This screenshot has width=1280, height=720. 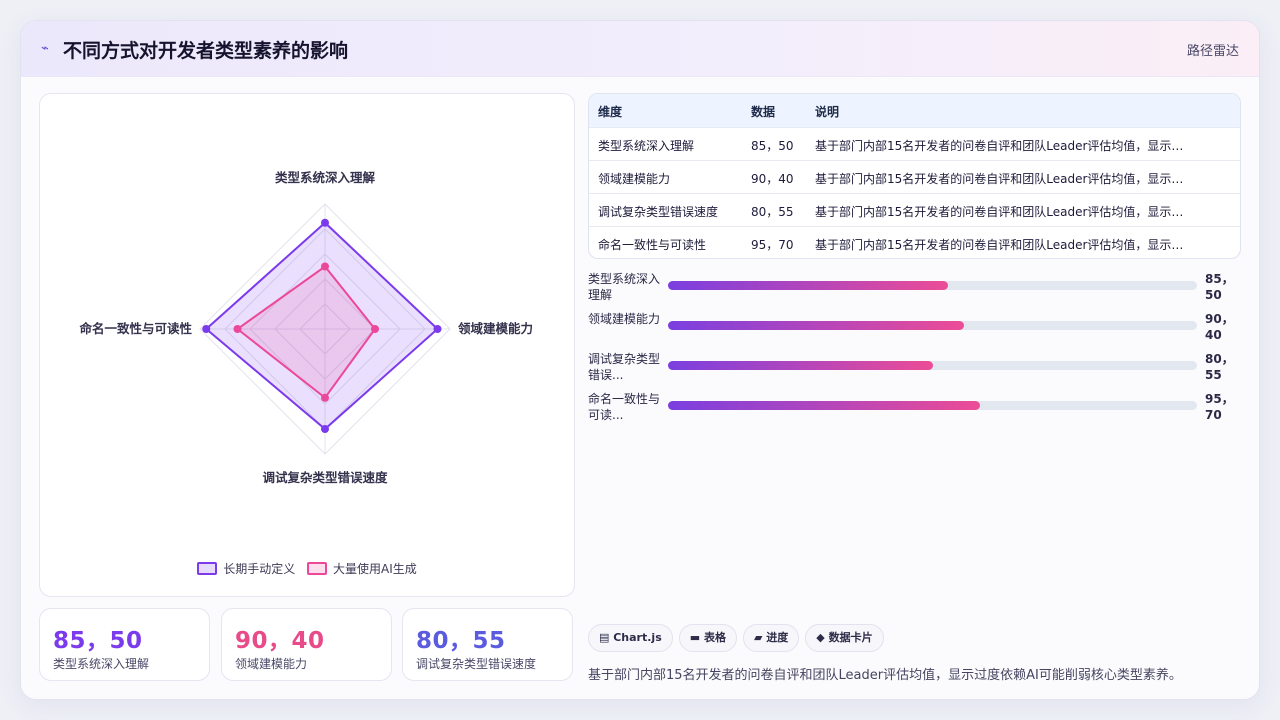 I want to click on progress-value: 85，50, so click(x=1219, y=287).